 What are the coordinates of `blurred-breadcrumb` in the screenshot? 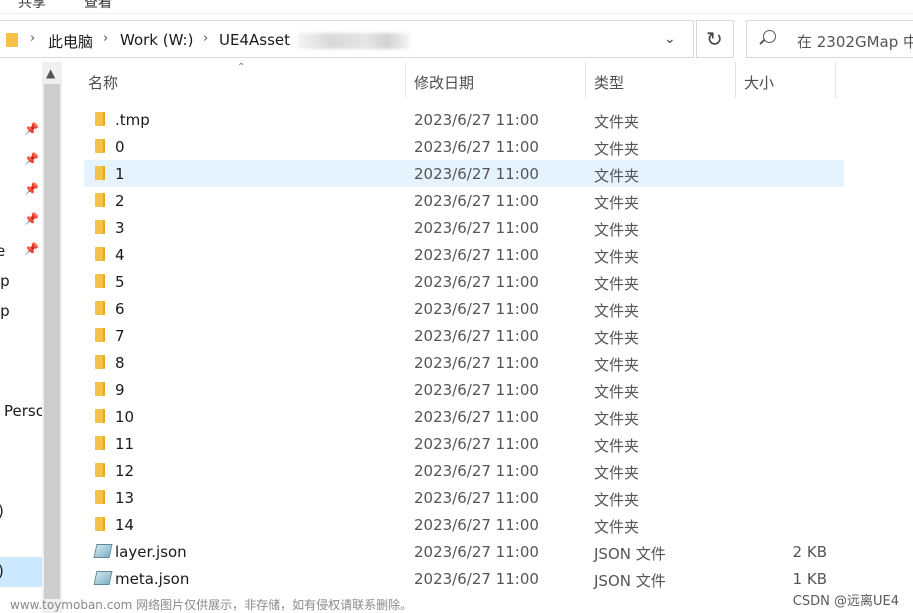 It's located at (354, 41).